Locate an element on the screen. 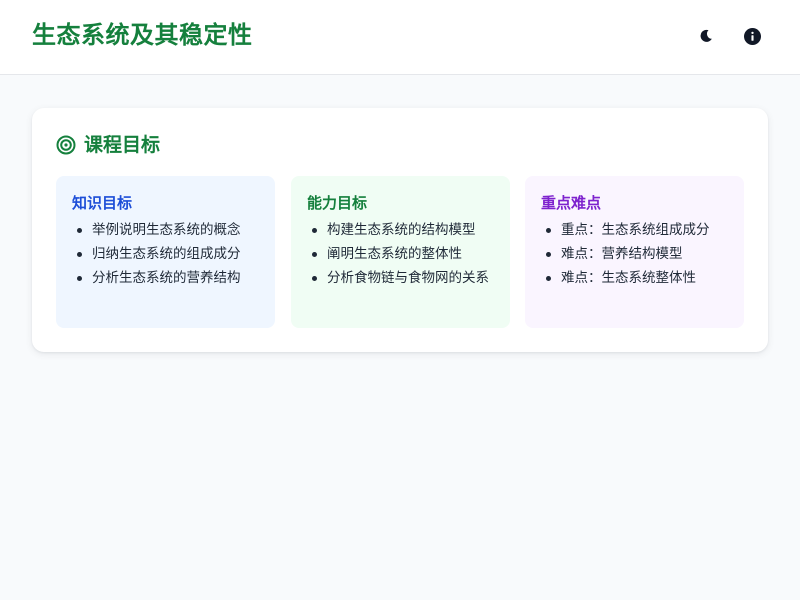 This screenshot has height=600, width=800. list-item: 分析食物链与食物网的关系 is located at coordinates (400, 278).